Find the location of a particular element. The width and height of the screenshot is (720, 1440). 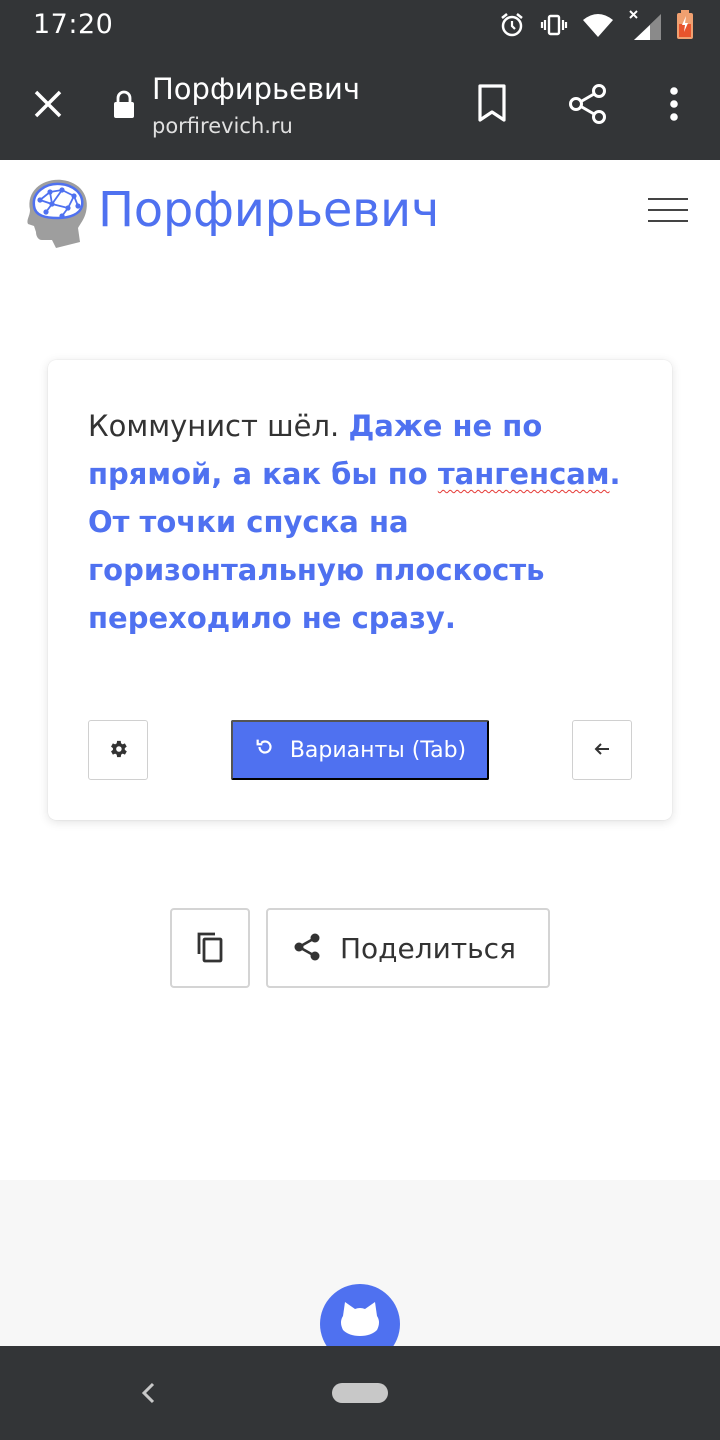

signal-icon is located at coordinates (645, 25).